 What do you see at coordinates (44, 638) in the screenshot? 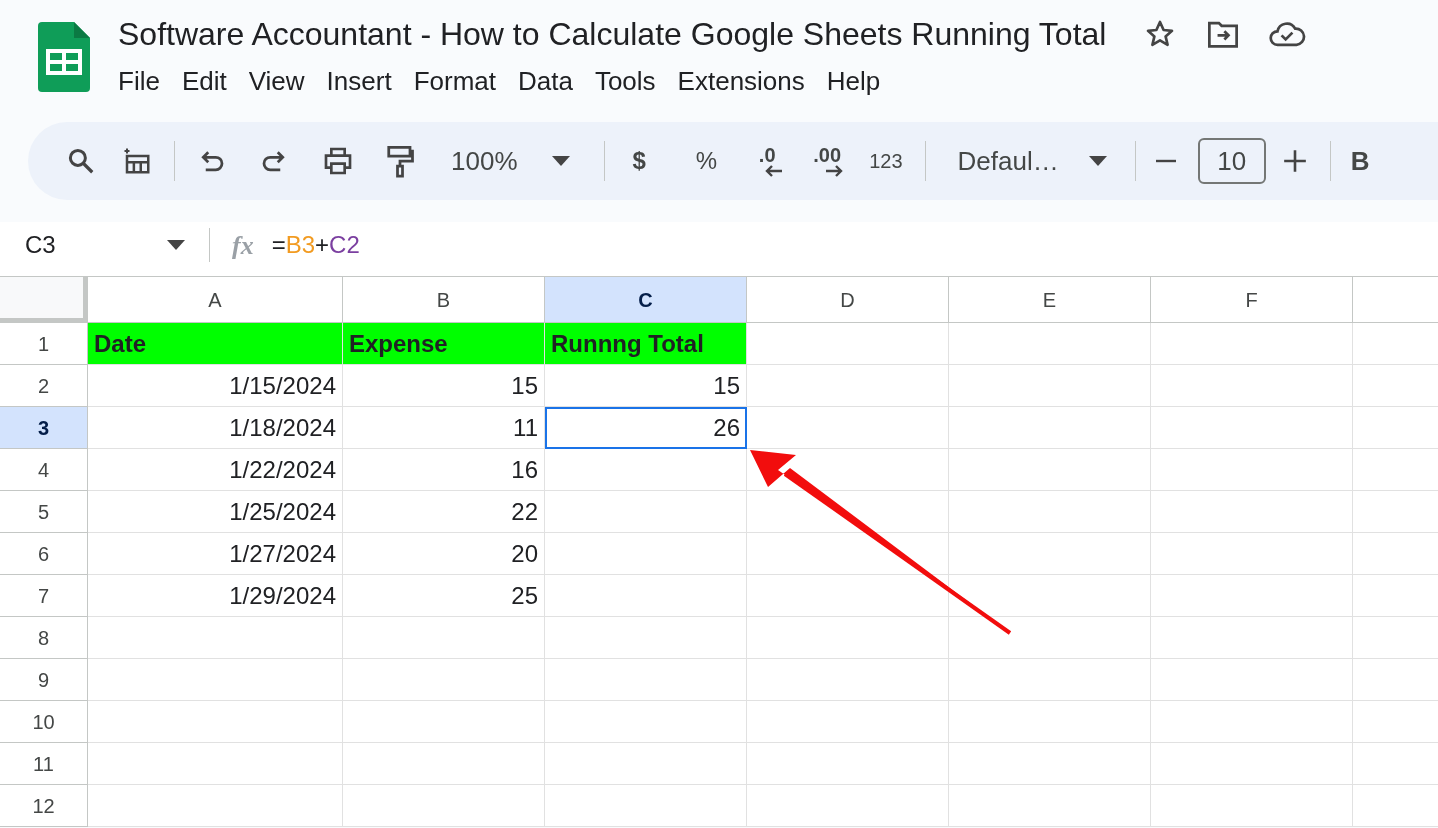
I see `row-header: 8` at bounding box center [44, 638].